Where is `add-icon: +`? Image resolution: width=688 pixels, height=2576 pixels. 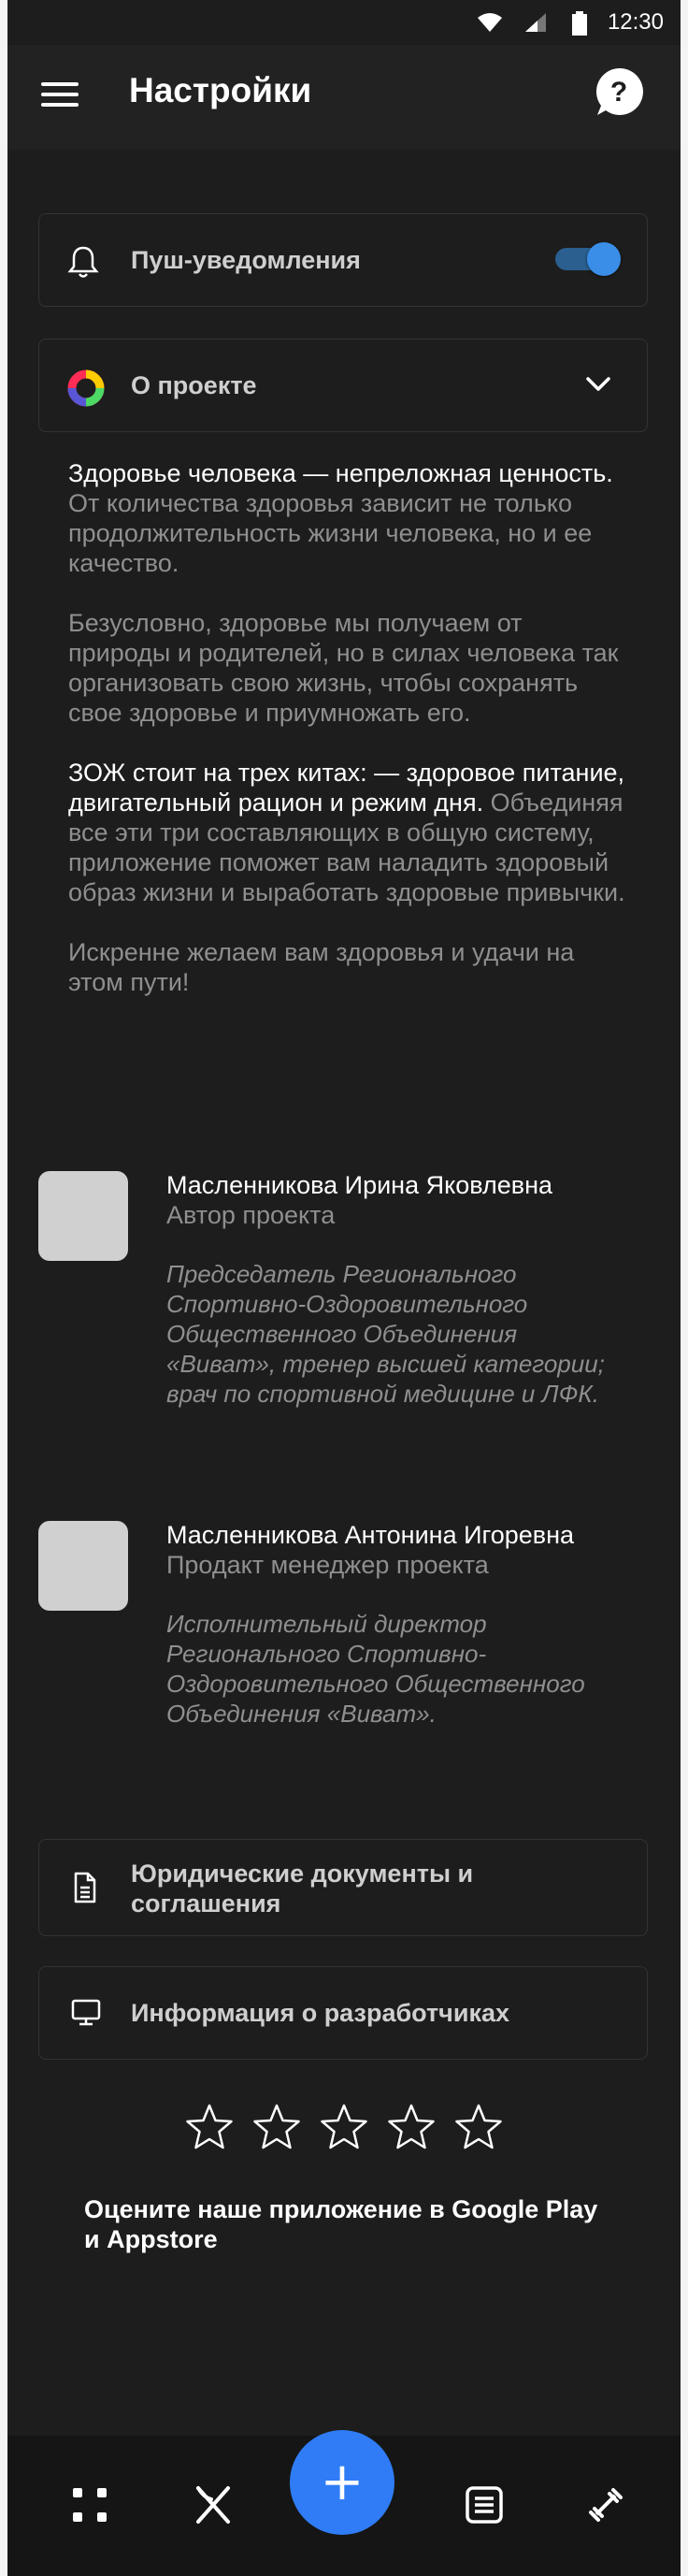
add-icon: + is located at coordinates (342, 2482).